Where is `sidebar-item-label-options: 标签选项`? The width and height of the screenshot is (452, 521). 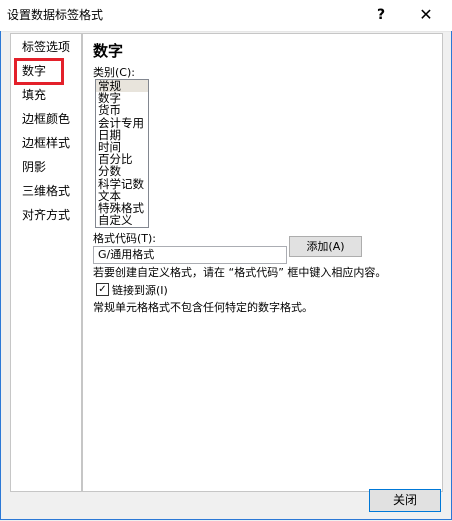
sidebar-item-label-options: 标签选项 is located at coordinates (46, 47).